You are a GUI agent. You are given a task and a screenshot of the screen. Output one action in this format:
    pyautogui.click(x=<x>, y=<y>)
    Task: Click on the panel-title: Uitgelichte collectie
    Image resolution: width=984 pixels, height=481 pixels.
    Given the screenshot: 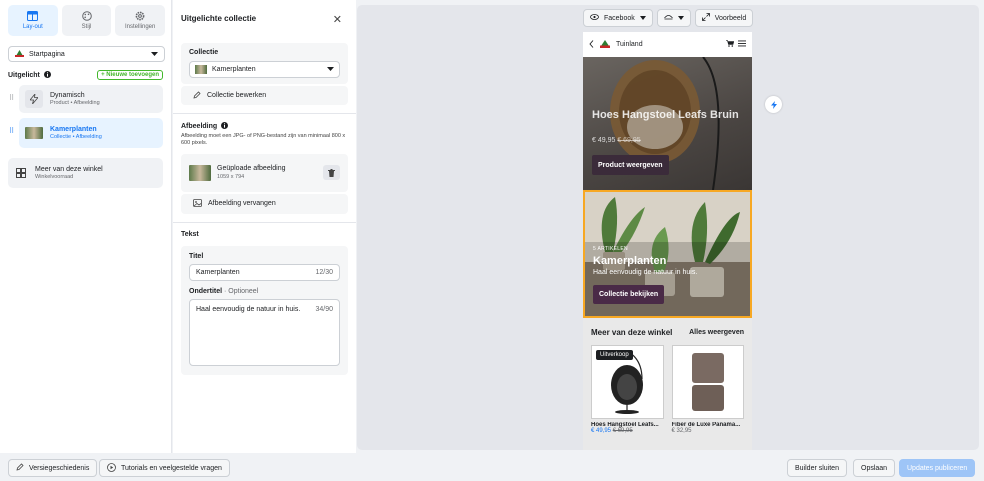 What is the action you would take?
    pyautogui.click(x=219, y=18)
    